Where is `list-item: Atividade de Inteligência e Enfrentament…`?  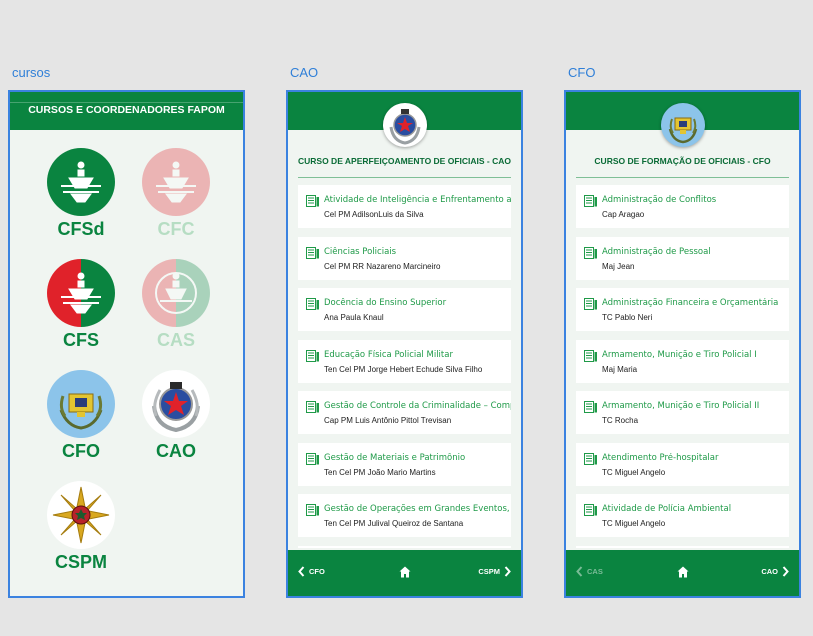
list-item: Atividade de Inteligência e Enfrentament… is located at coordinates (404, 206).